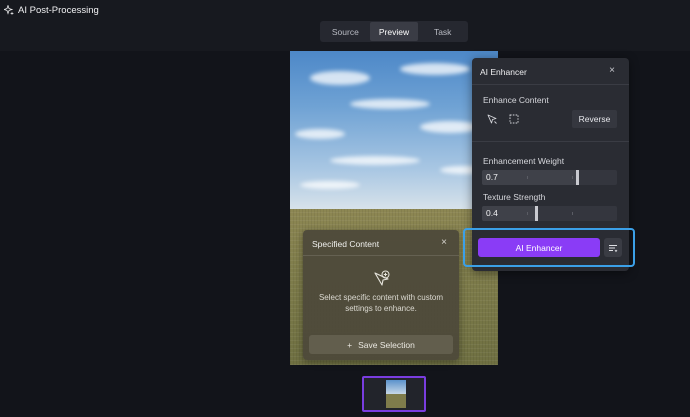  I want to click on marquee-select-button, so click(514, 119).